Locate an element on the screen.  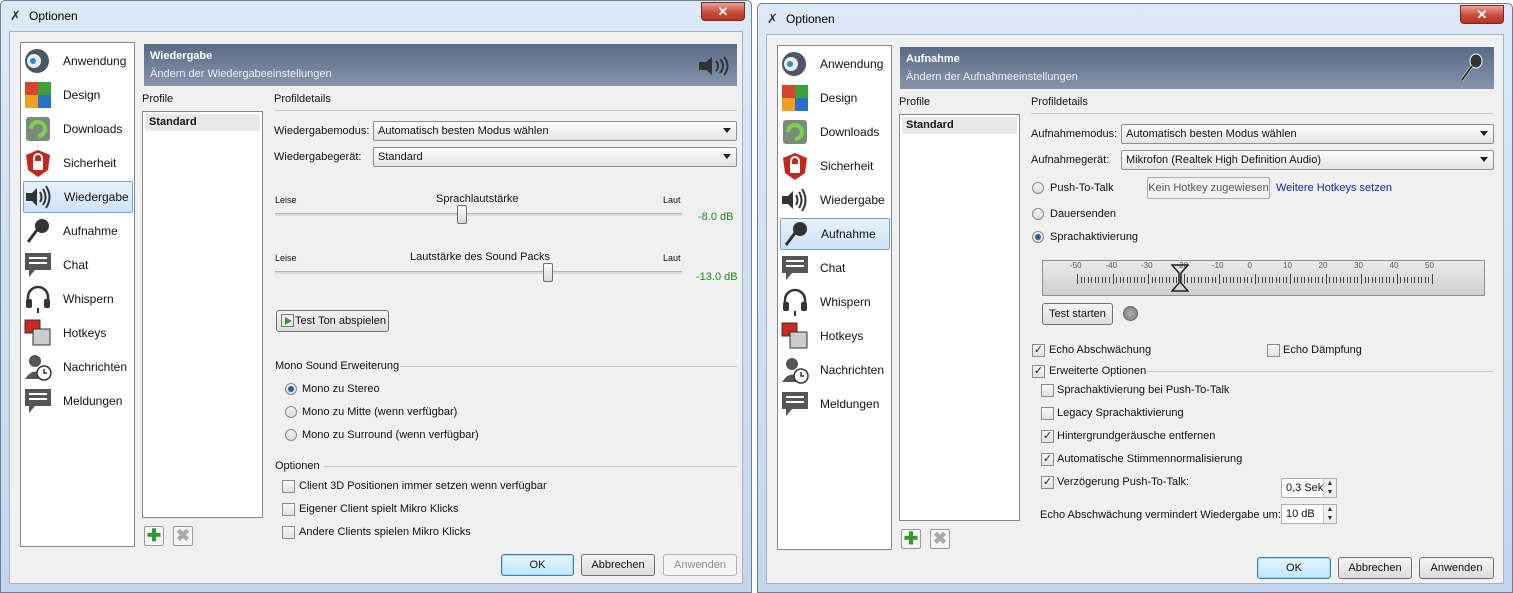
device-select: Standard is located at coordinates (555, 157).